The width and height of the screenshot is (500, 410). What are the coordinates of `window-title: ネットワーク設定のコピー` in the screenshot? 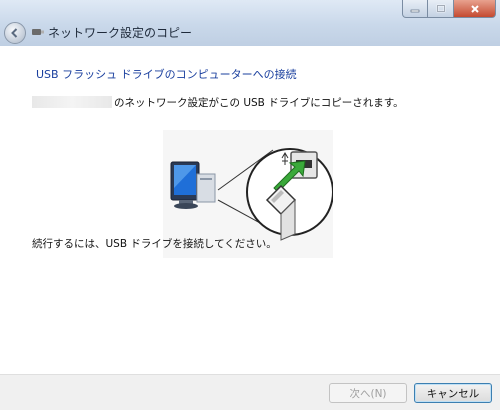 It's located at (120, 33).